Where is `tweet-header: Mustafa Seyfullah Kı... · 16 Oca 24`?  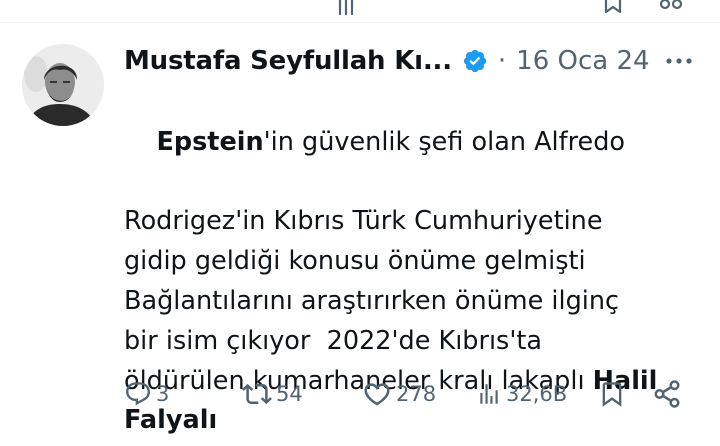
tweet-header: Mustafa Seyfullah Kı... · 16 Oca 24 is located at coordinates (387, 61).